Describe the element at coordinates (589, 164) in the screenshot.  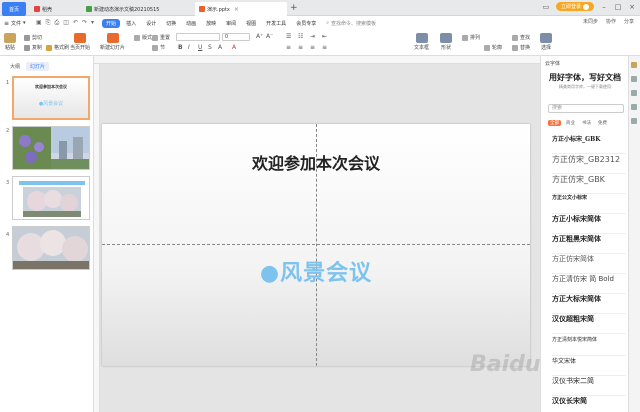
I see `font-item: 方正仿宋_GB2312` at that location.